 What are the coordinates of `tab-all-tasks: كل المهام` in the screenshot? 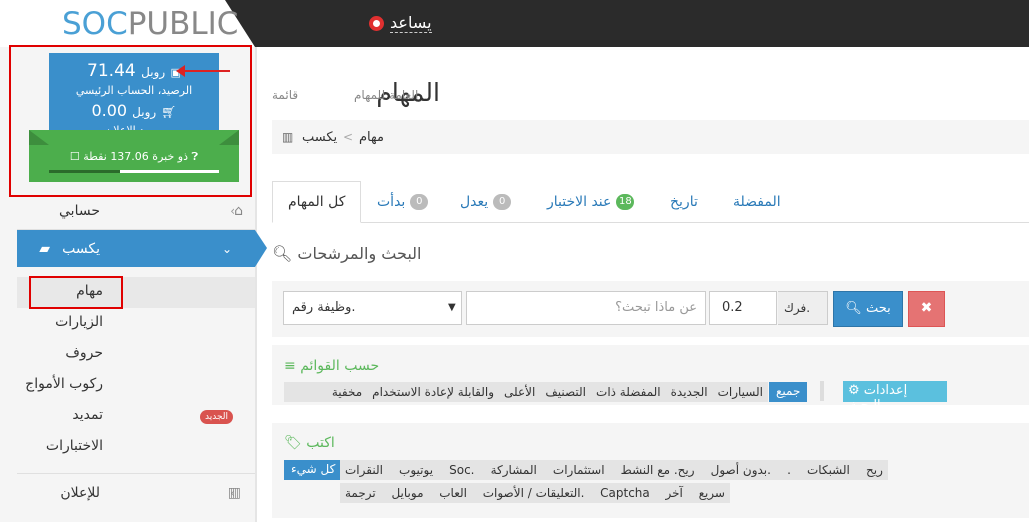 It's located at (317, 202).